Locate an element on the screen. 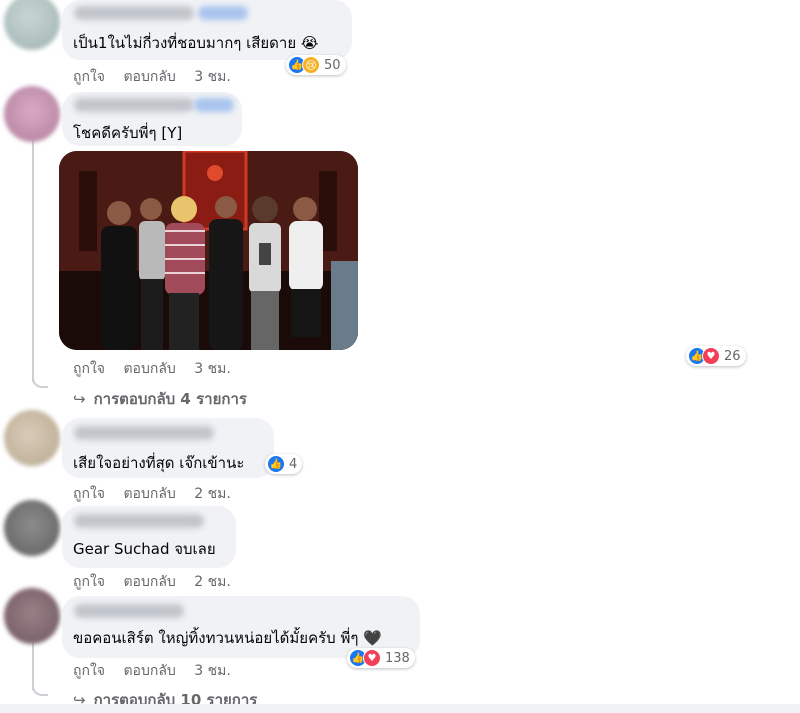  comment-text: เสียใจอย่างที่สุด เจ๊กเข้านะ is located at coordinates (159, 463).